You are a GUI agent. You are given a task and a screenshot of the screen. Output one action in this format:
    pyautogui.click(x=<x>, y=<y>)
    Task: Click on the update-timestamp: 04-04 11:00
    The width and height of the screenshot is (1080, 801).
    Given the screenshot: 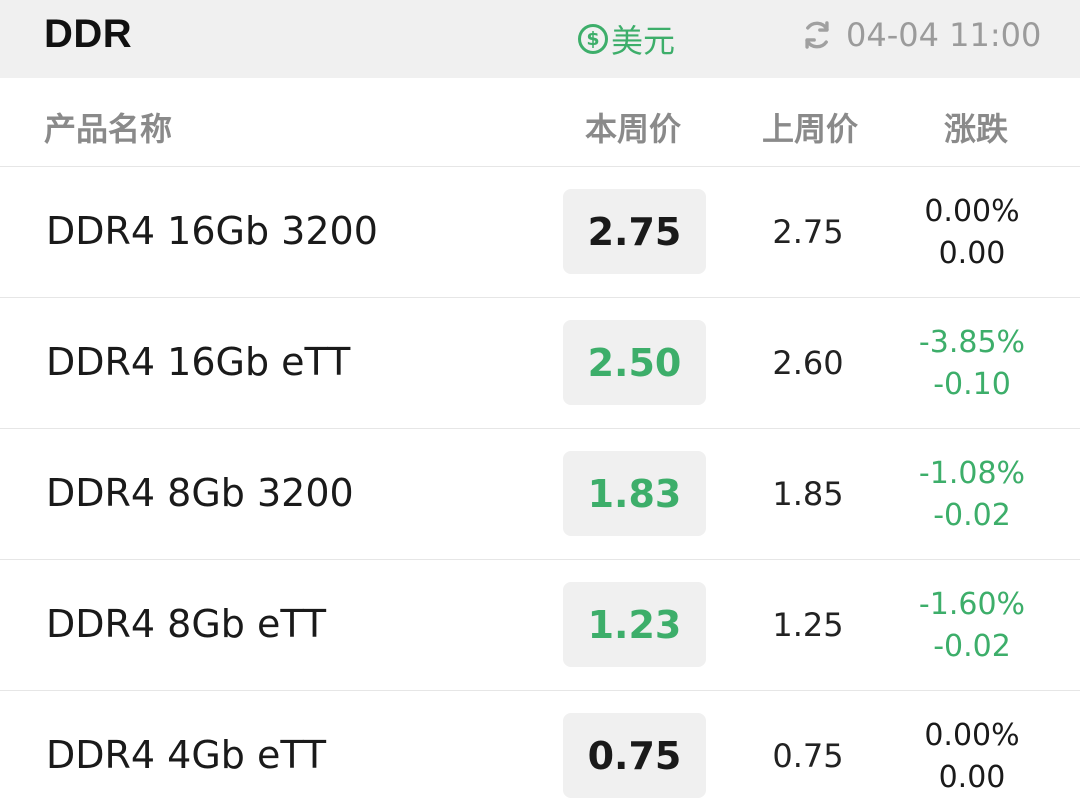 What is the action you would take?
    pyautogui.click(x=944, y=35)
    